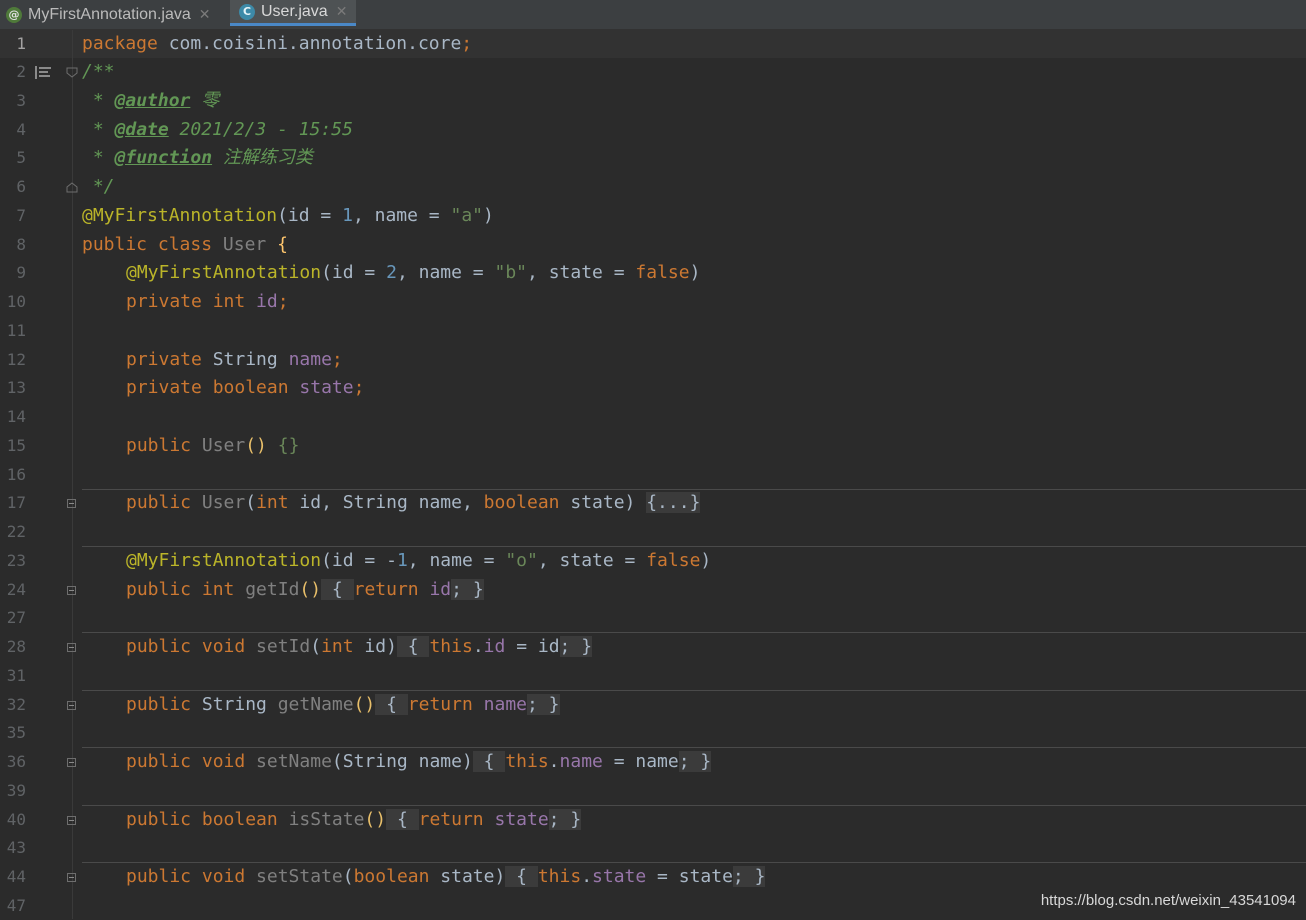 The width and height of the screenshot is (1306, 920). What do you see at coordinates (16, 675) in the screenshot?
I see `line-number: 31` at bounding box center [16, 675].